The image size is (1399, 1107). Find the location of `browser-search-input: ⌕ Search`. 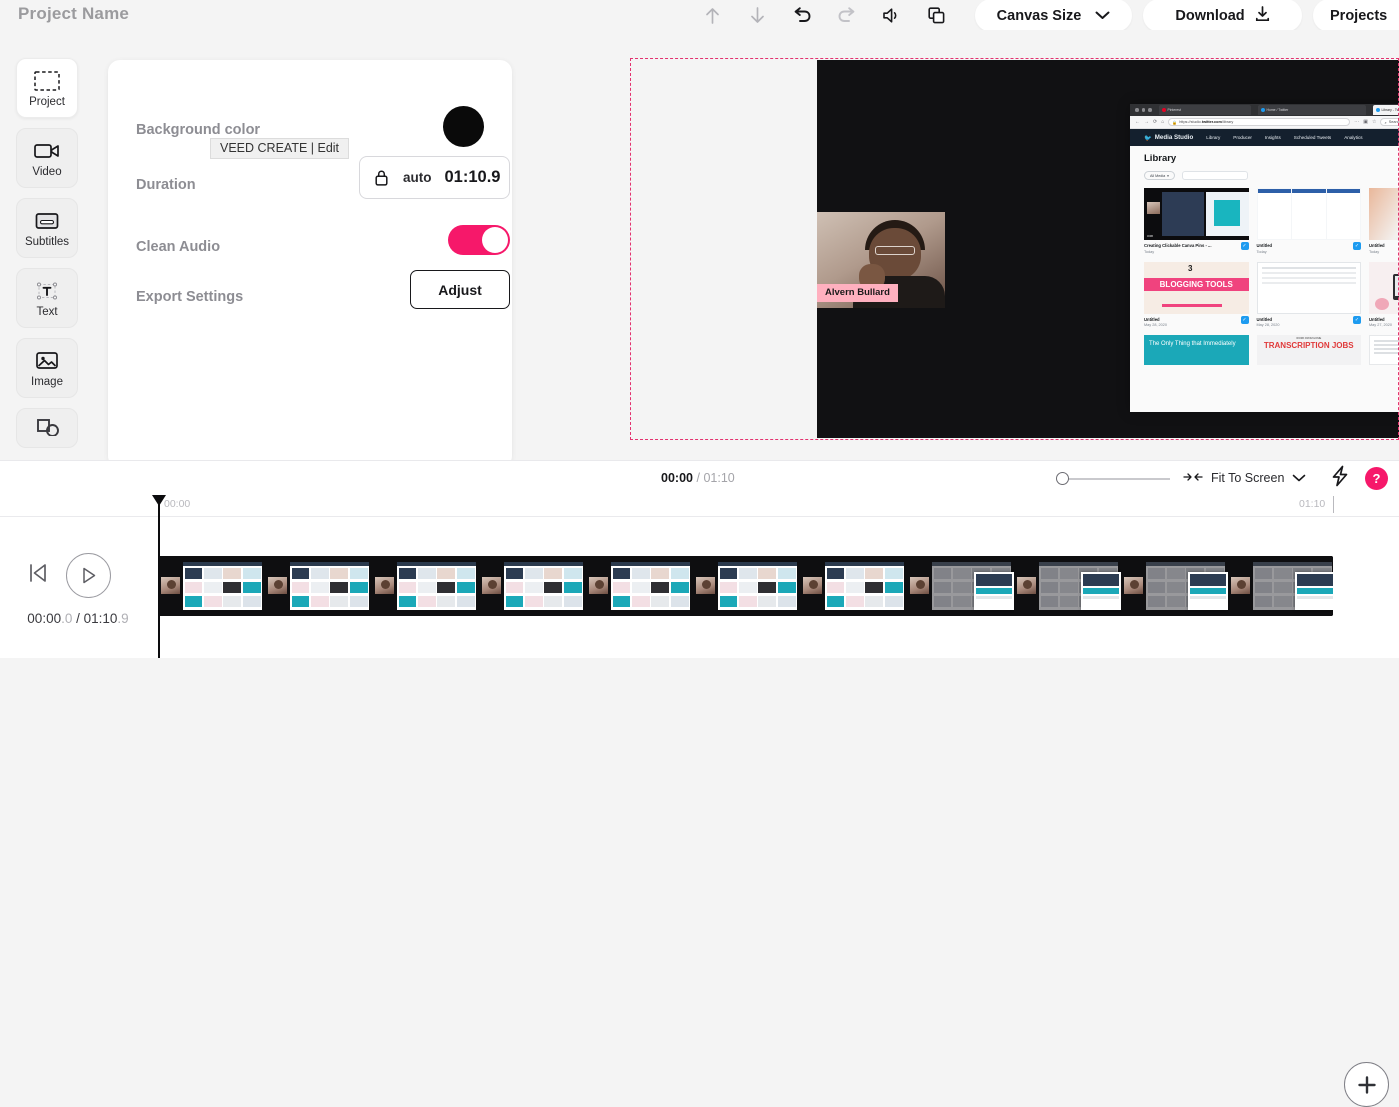

browser-search-input: ⌕ Search is located at coordinates (1389, 122).